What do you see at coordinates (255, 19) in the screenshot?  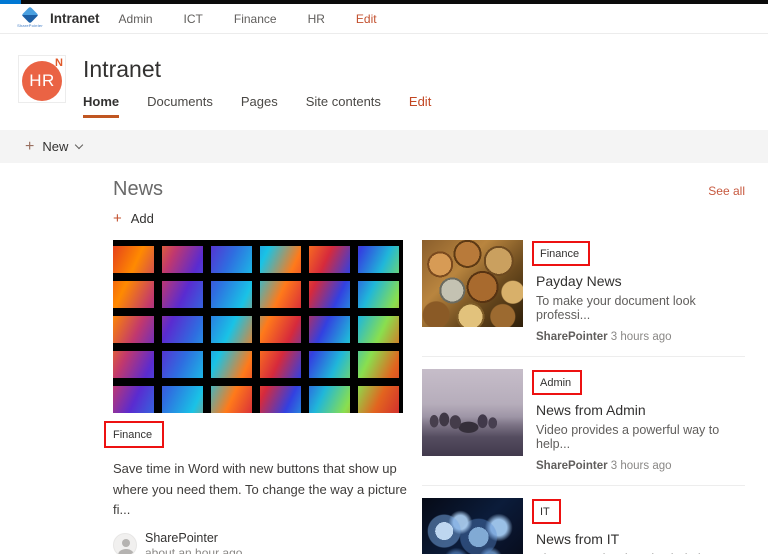 I see `suite-nav-finance: Finance` at bounding box center [255, 19].